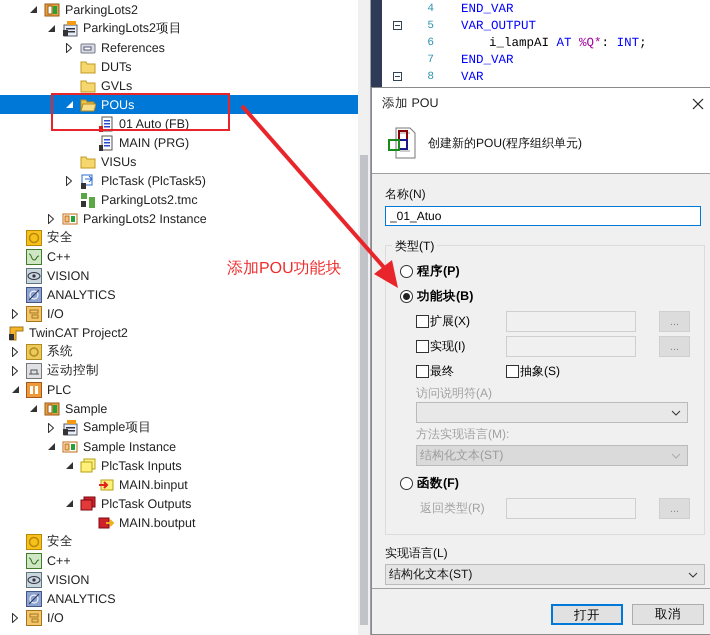 The image size is (710, 635). Describe the element at coordinates (101, 199) in the screenshot. I see `tree-item: ParkingLots2.tmc` at that location.